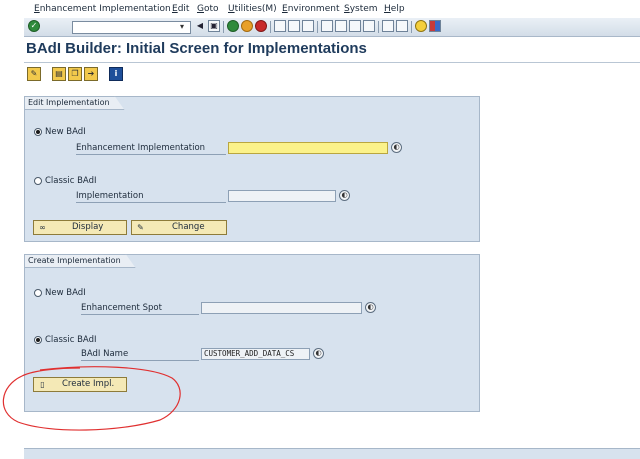 The width and height of the screenshot is (640, 459). I want to click on enhancement-implementation-input, so click(308, 148).